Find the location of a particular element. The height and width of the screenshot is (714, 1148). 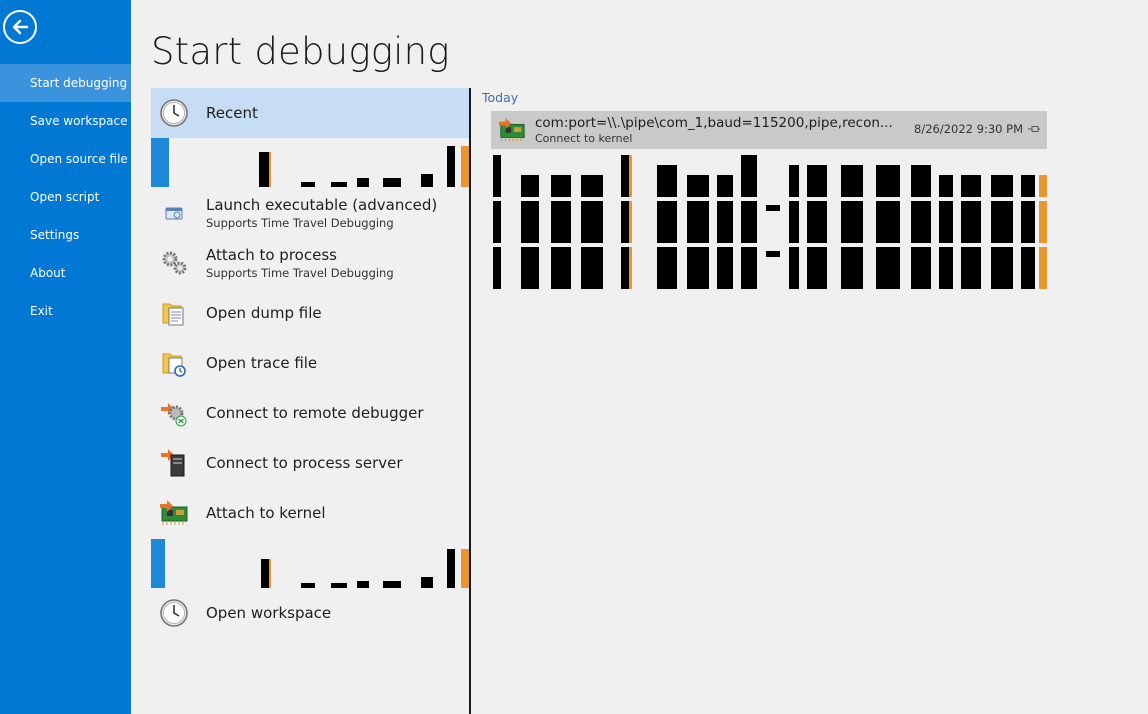

dump-file-icon is located at coordinates (174, 313).